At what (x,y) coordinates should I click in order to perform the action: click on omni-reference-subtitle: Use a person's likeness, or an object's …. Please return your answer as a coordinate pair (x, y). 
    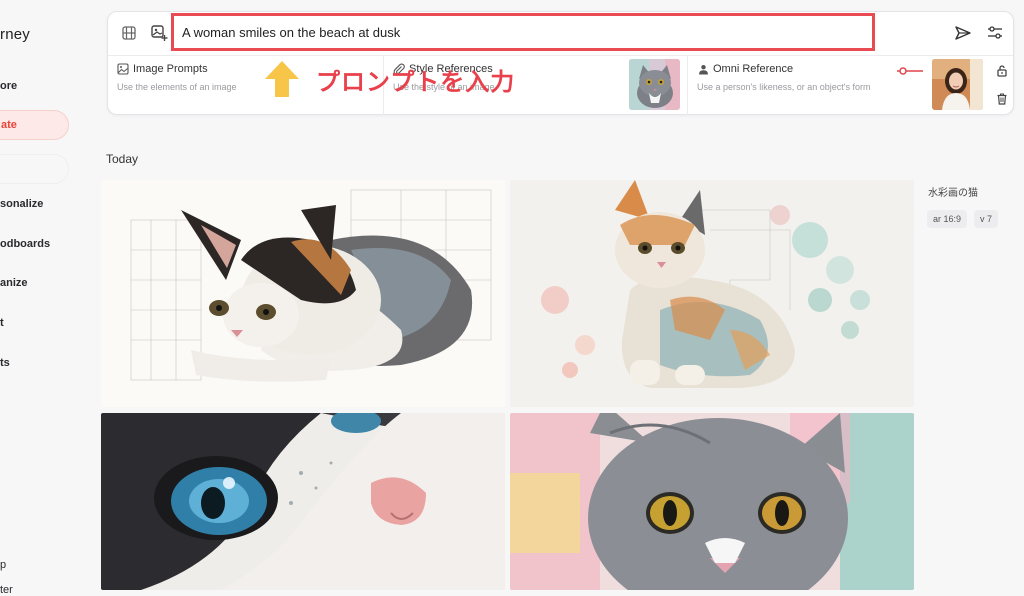
    Looking at the image, I should click on (784, 87).